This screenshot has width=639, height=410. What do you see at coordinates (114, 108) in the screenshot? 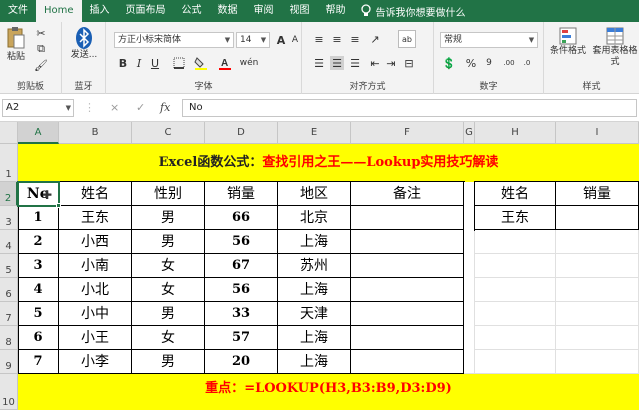
I see `cancel-icon: ×` at bounding box center [114, 108].